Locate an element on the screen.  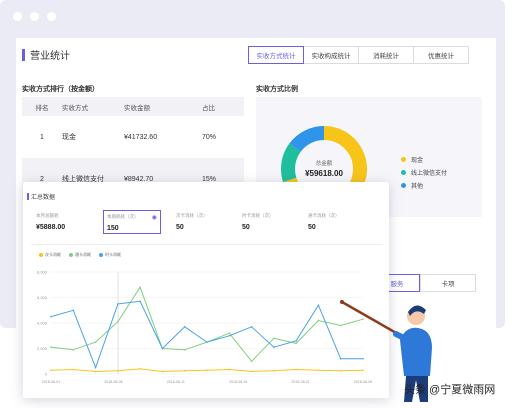
table-row: 1 现金 ¥41732.60 70% is located at coordinates (133, 137).